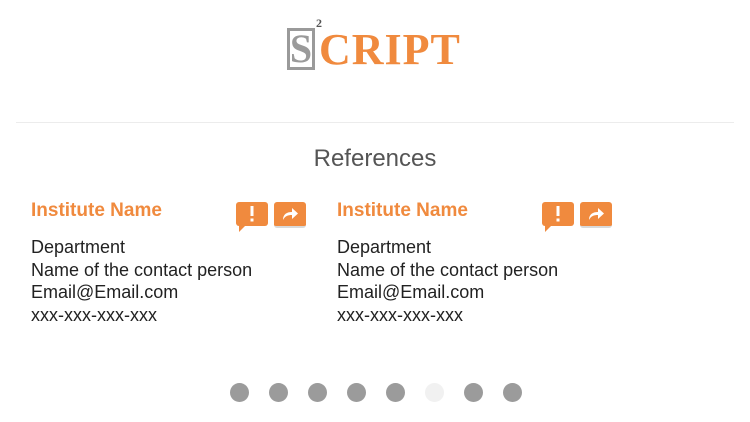  What do you see at coordinates (375, 158) in the screenshot?
I see `page-title: References` at bounding box center [375, 158].